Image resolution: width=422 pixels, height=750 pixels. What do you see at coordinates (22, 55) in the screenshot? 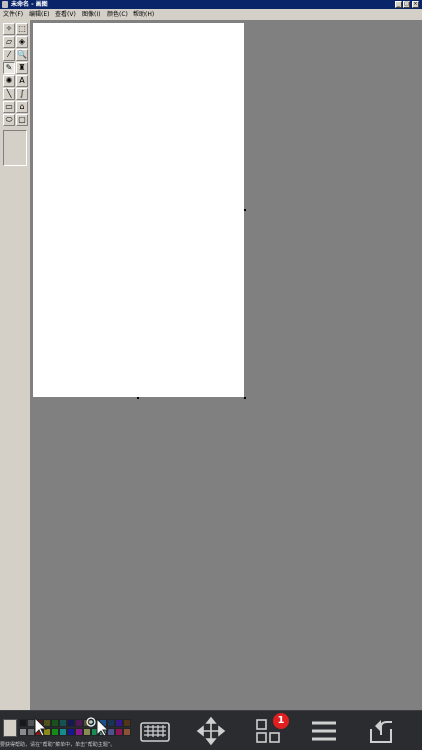
I see `magnifier-tool: 🔍` at bounding box center [22, 55].